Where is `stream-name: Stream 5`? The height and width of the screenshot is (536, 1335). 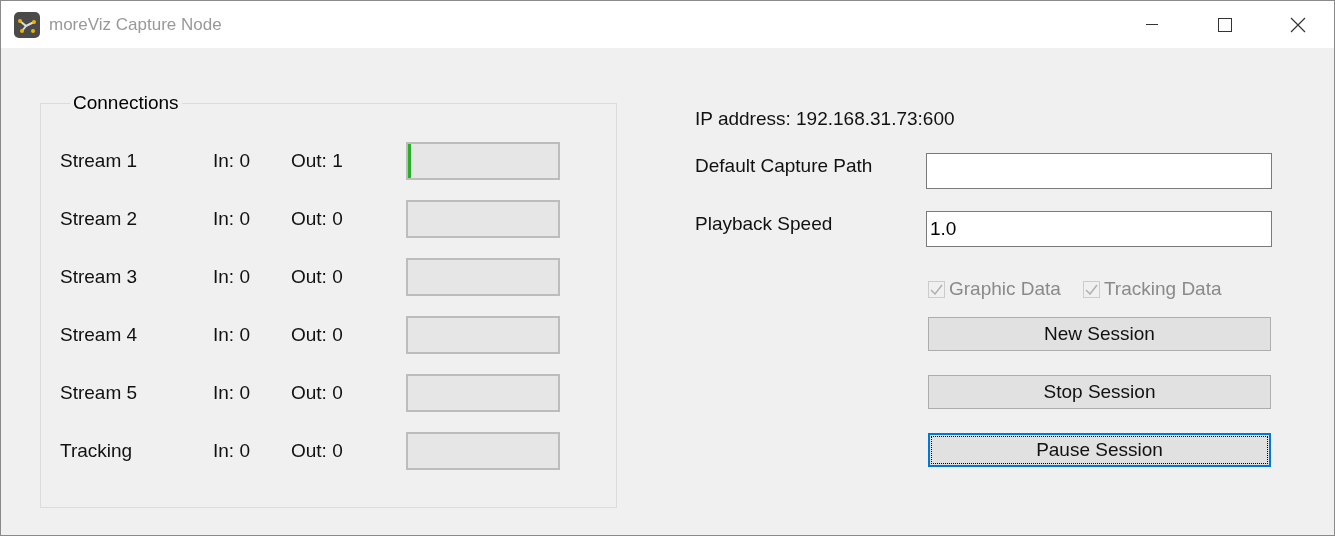
stream-name: Stream 5 is located at coordinates (99, 393).